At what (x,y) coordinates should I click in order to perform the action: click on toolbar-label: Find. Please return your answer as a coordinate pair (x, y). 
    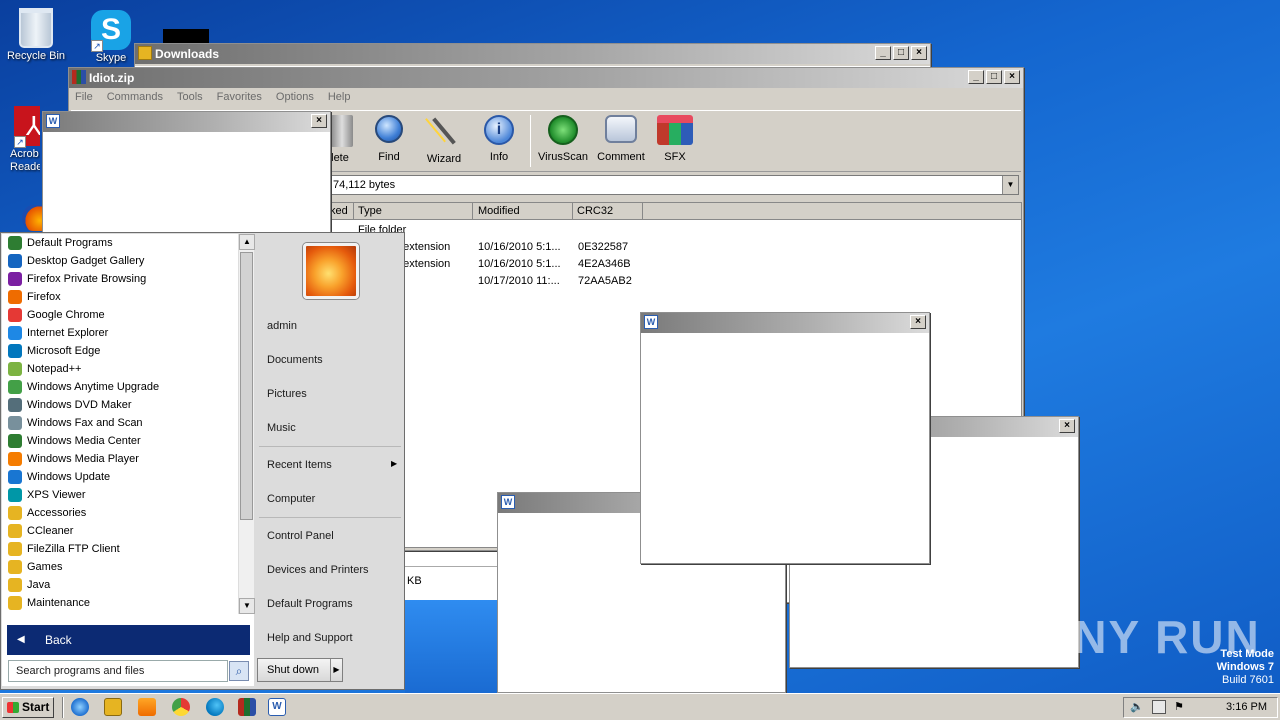
    Looking at the image, I should click on (389, 157).